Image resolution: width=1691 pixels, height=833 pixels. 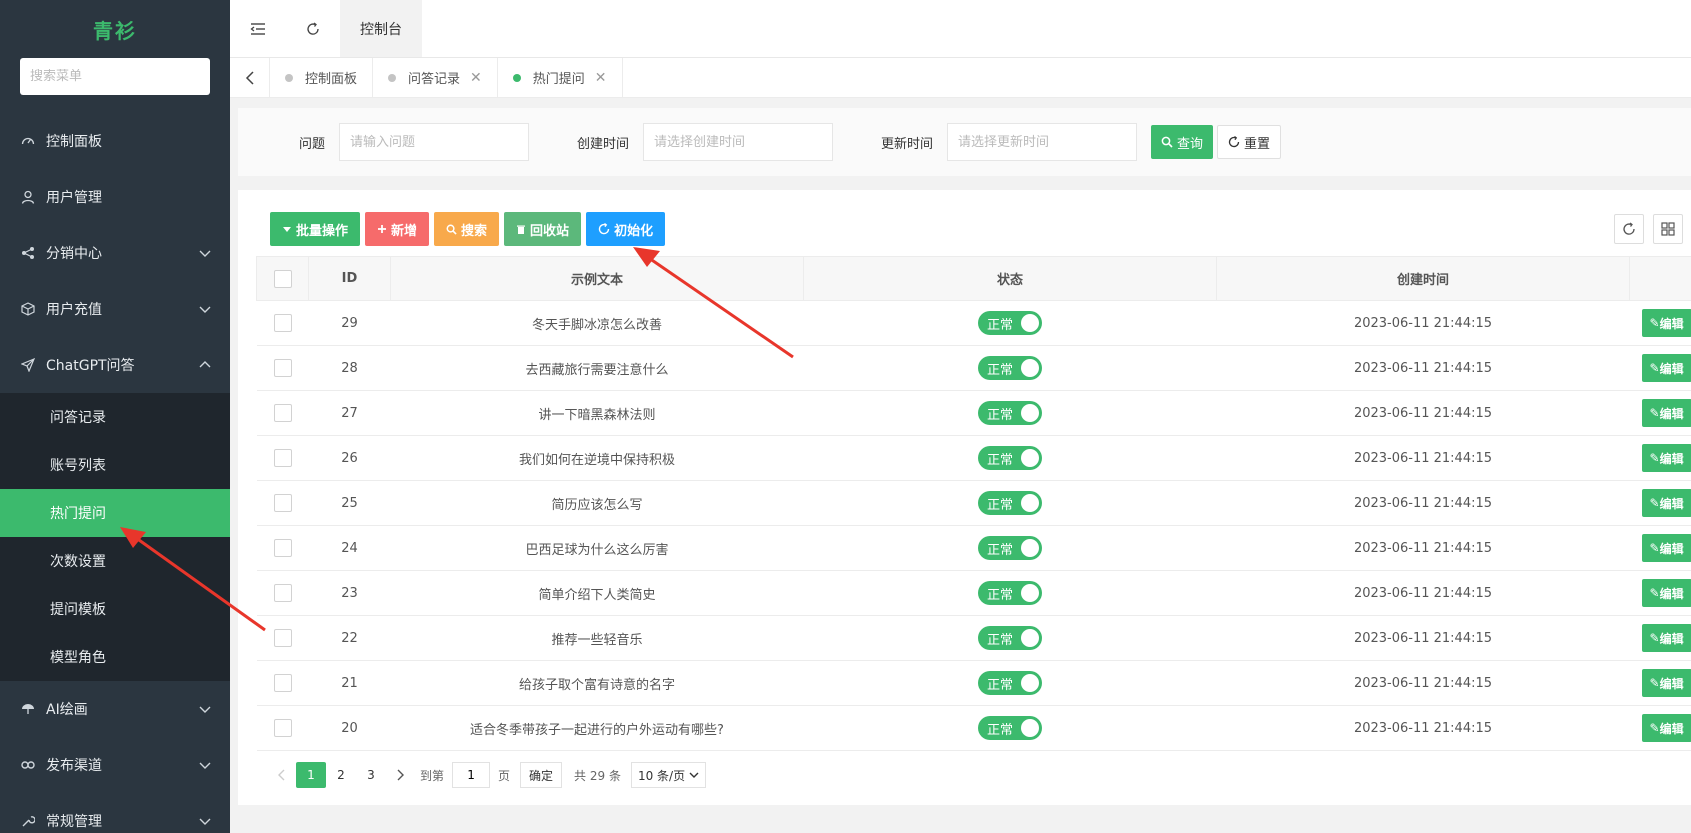 I want to click on table-refresh-button, so click(x=1629, y=229).